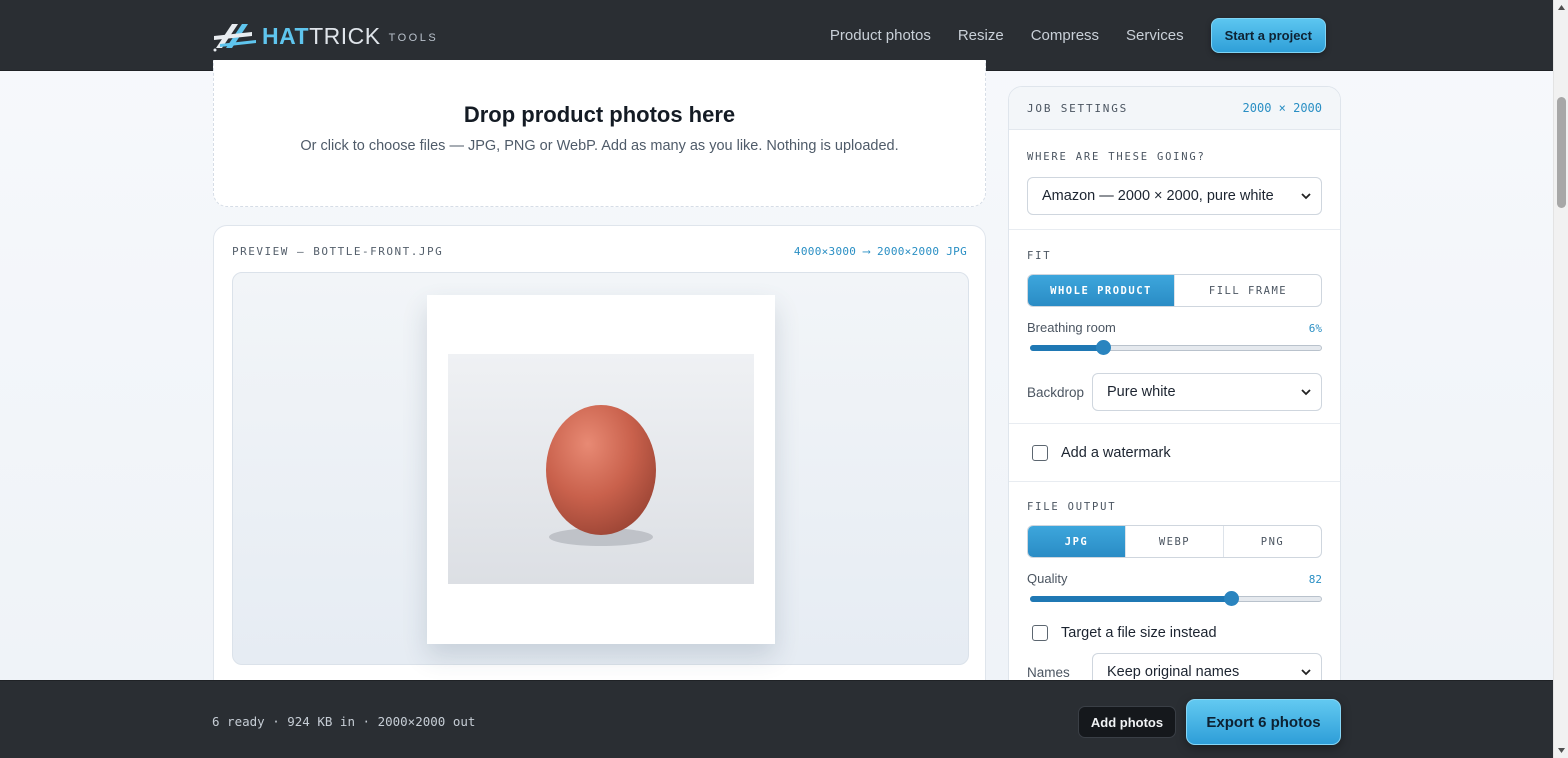  What do you see at coordinates (1155, 35) in the screenshot?
I see `nav-services: Services` at bounding box center [1155, 35].